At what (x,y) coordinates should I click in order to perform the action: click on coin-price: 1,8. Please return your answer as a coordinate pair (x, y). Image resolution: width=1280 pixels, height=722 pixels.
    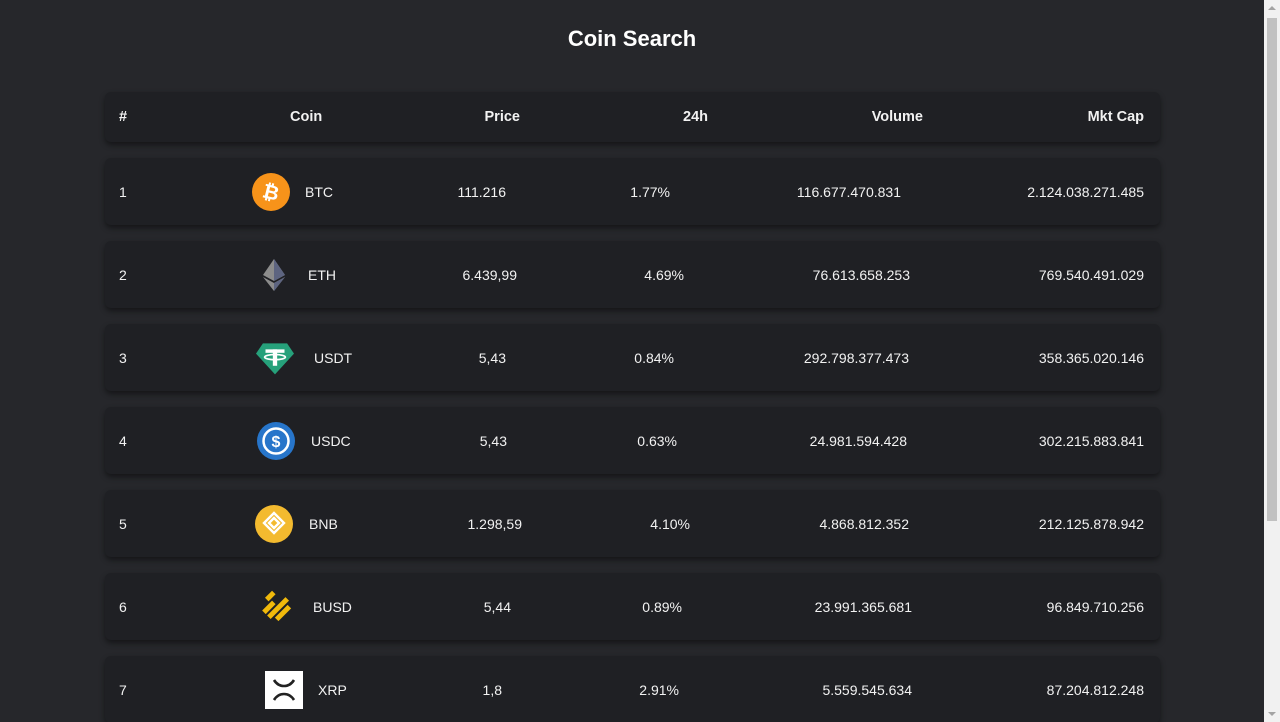
    Looking at the image, I should click on (492, 689).